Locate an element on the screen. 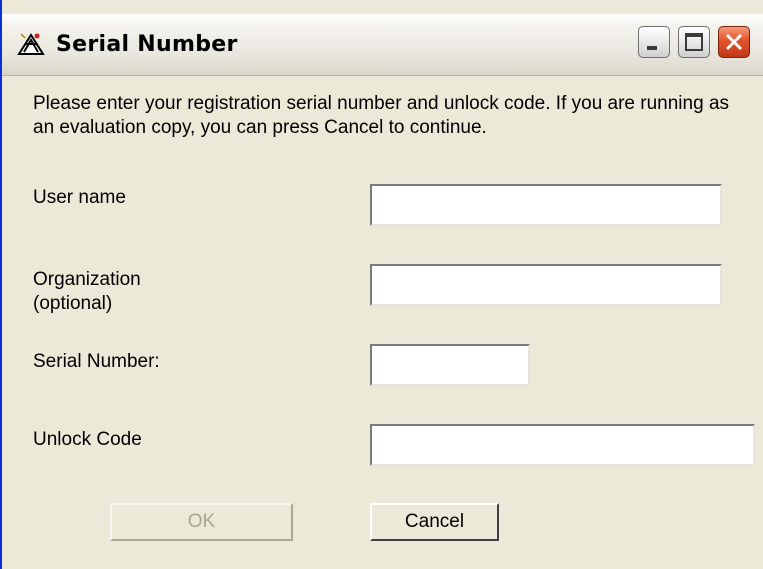 Image resolution: width=763 pixels, height=569 pixels. user-name-label: User name is located at coordinates (79, 197).